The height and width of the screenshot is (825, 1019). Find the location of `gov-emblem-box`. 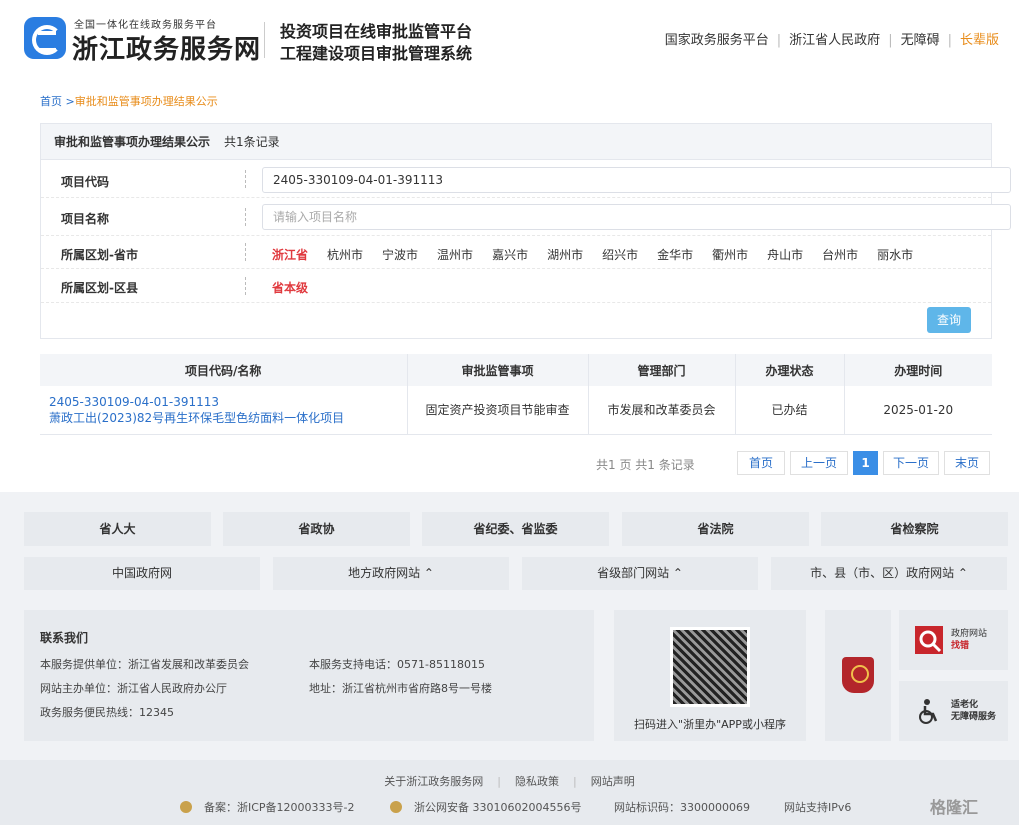

gov-emblem-box is located at coordinates (858, 675).